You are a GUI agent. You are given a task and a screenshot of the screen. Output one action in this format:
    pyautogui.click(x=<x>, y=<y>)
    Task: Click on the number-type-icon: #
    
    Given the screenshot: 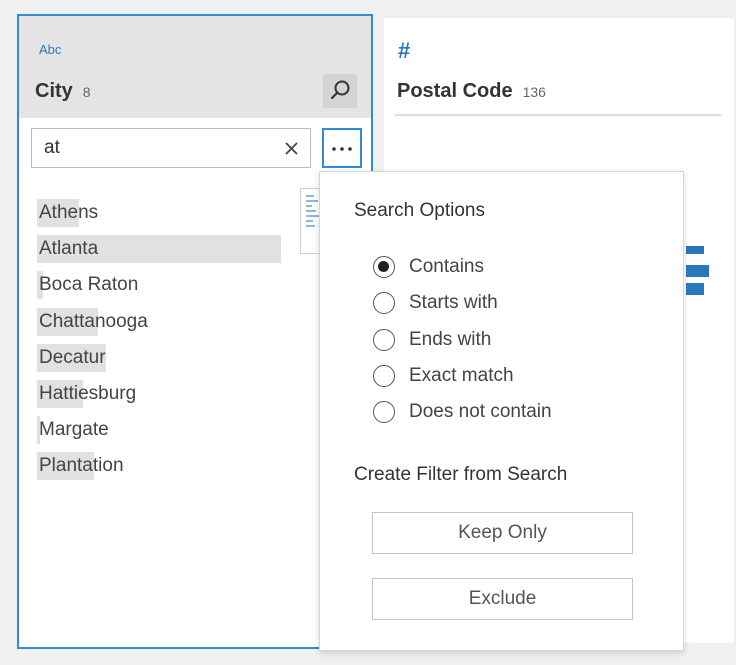 What is the action you would take?
    pyautogui.click(x=404, y=50)
    